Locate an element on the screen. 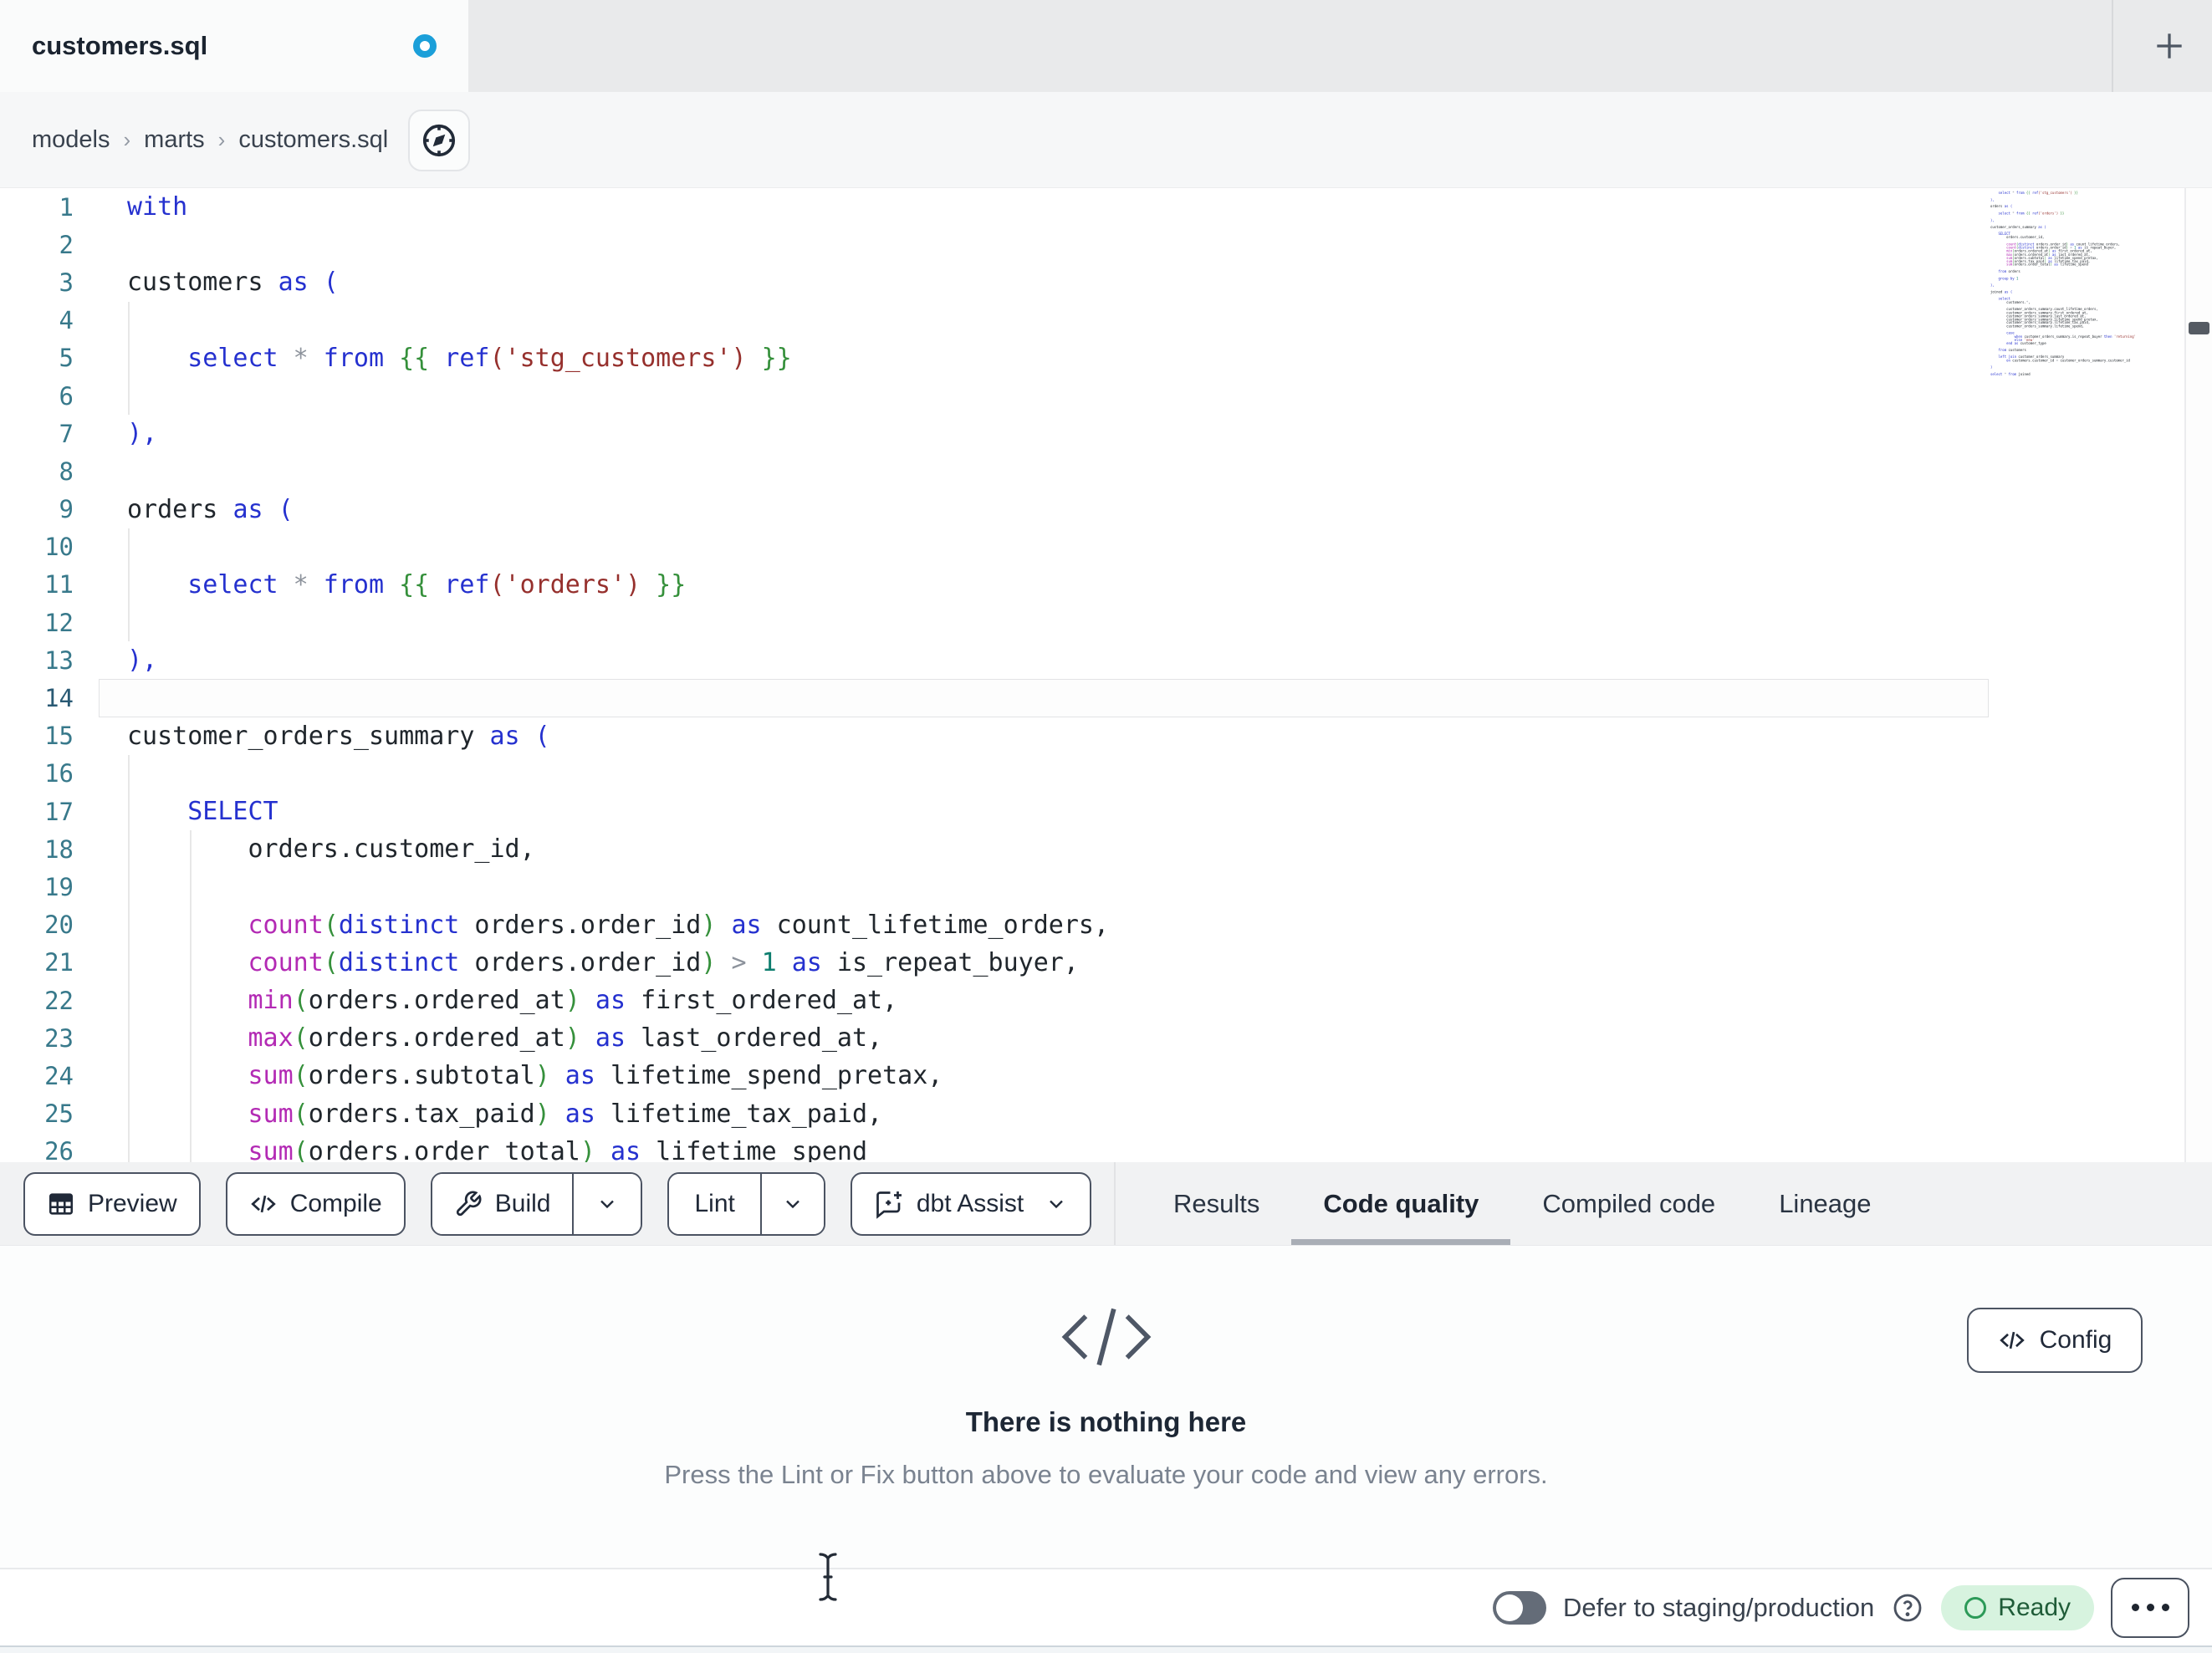  line-number: 1 is located at coordinates (67, 207).